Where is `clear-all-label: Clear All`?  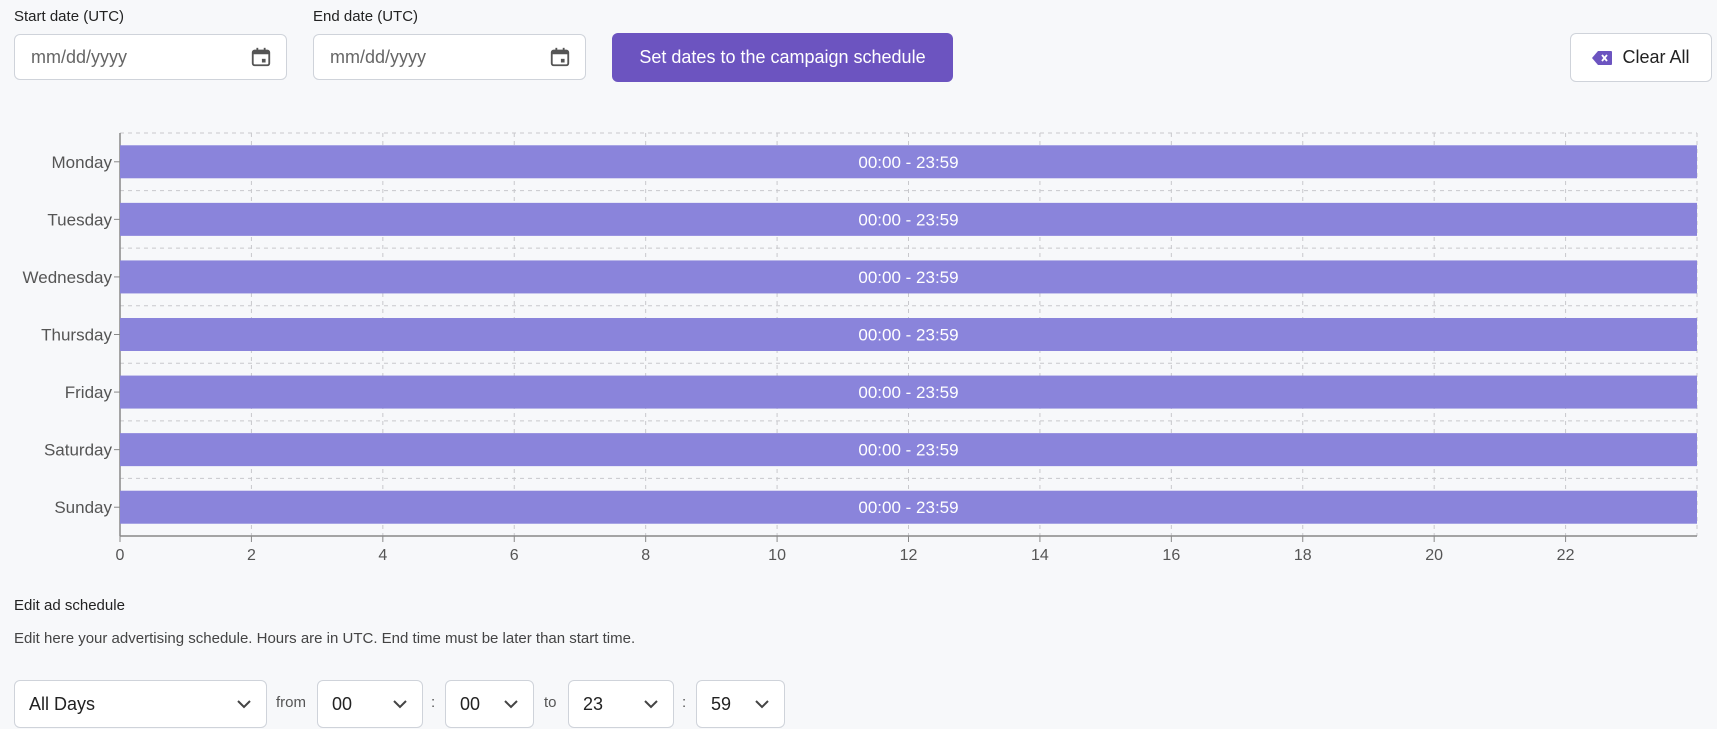 clear-all-label: Clear All is located at coordinates (1656, 57).